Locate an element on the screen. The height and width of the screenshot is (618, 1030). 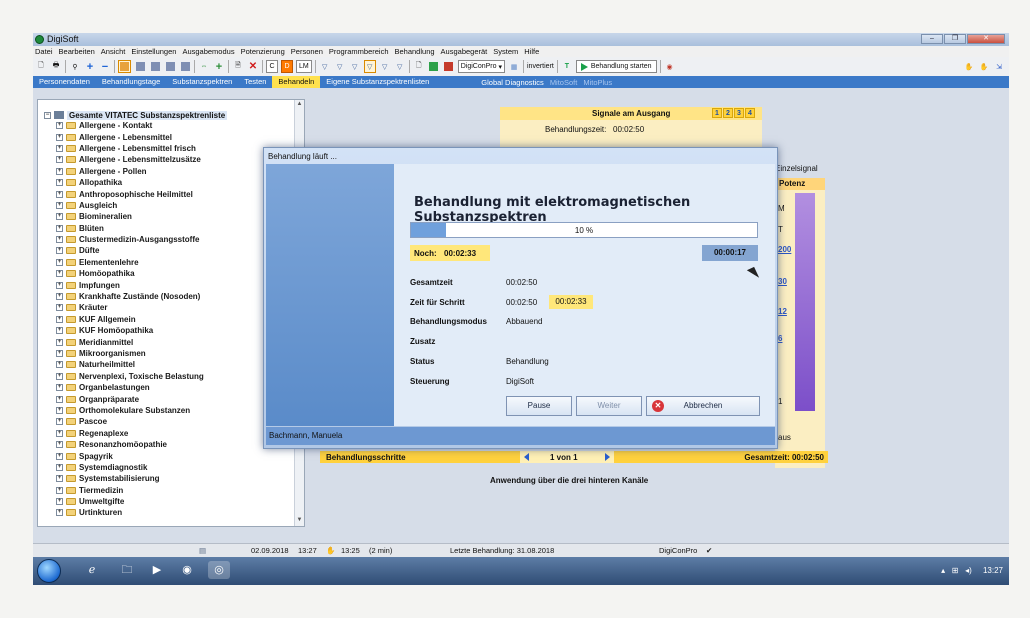
tab-eigene-listen: Eigene Substanzspektrenlisten is located at coordinates (377, 82).